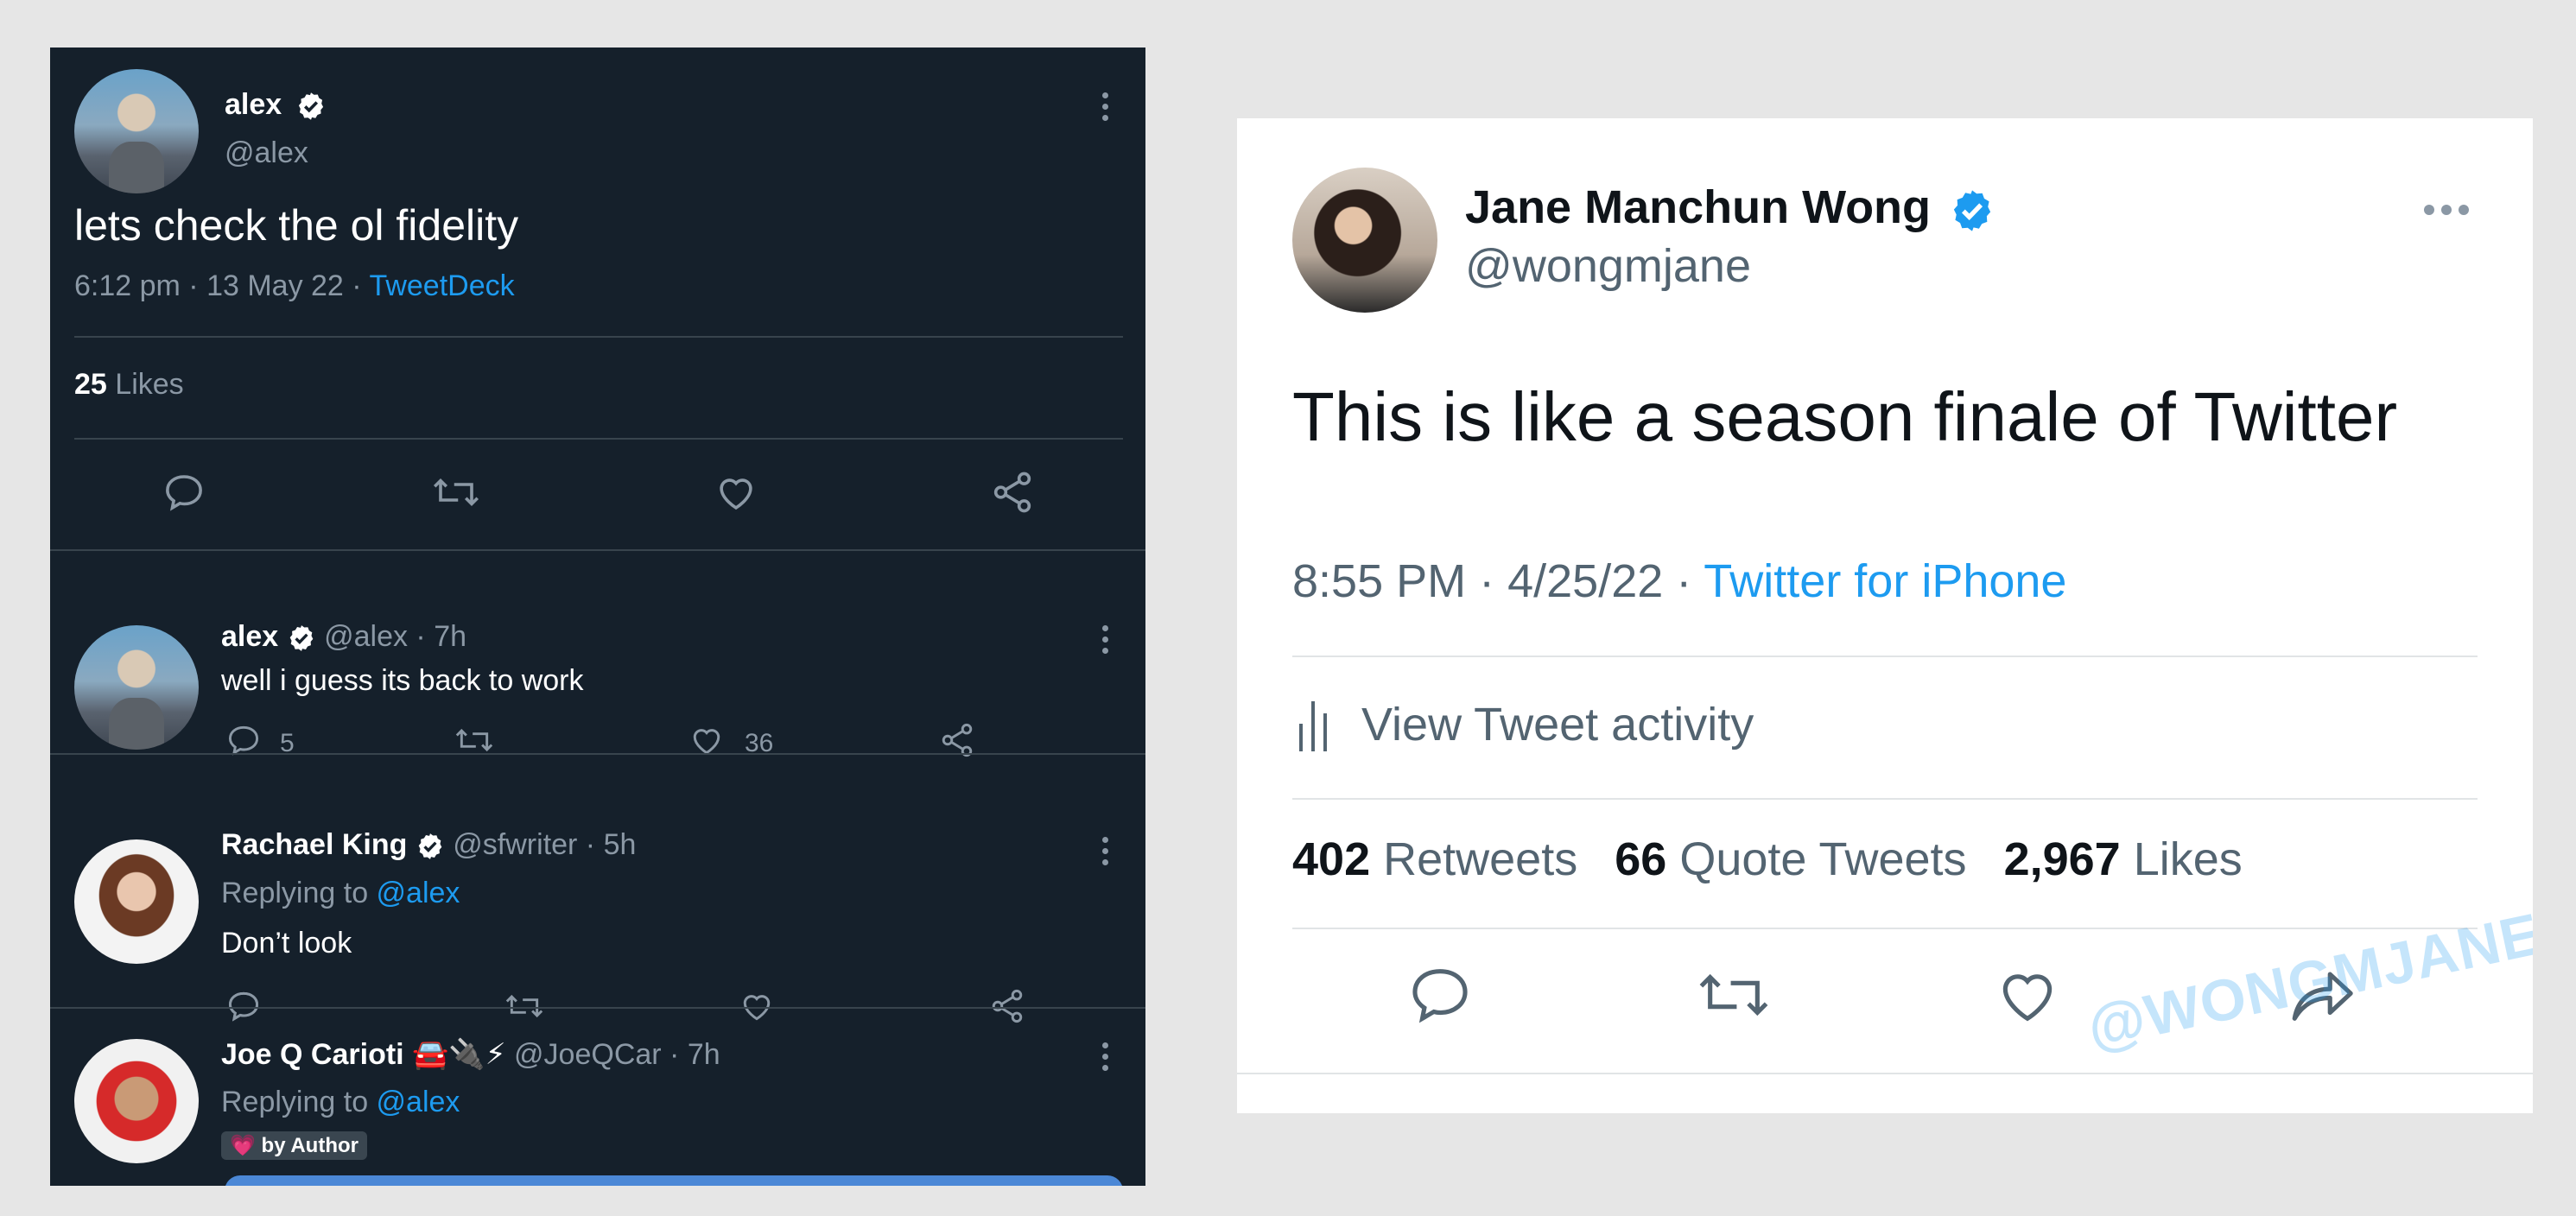 The height and width of the screenshot is (1216, 2576). I want to click on retweets-label: Retweets, so click(1480, 859).